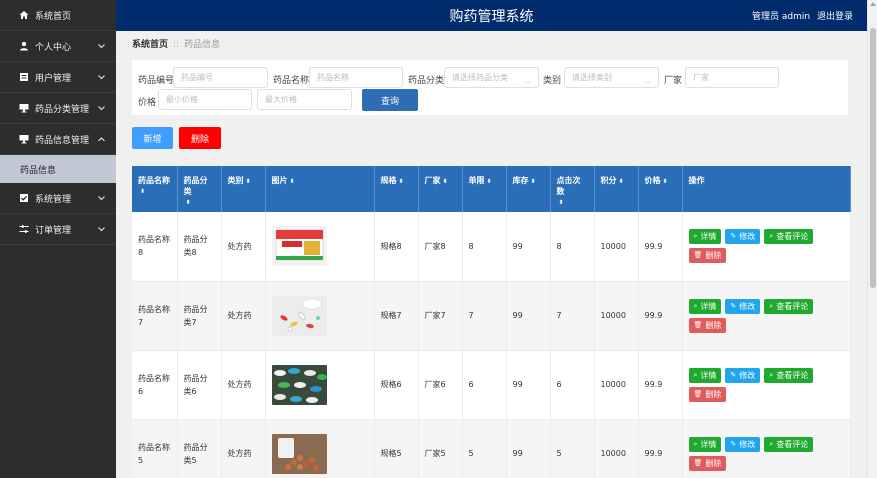  What do you see at coordinates (572, 385) in the screenshot?
I see `cell-clicks: 6` at bounding box center [572, 385].